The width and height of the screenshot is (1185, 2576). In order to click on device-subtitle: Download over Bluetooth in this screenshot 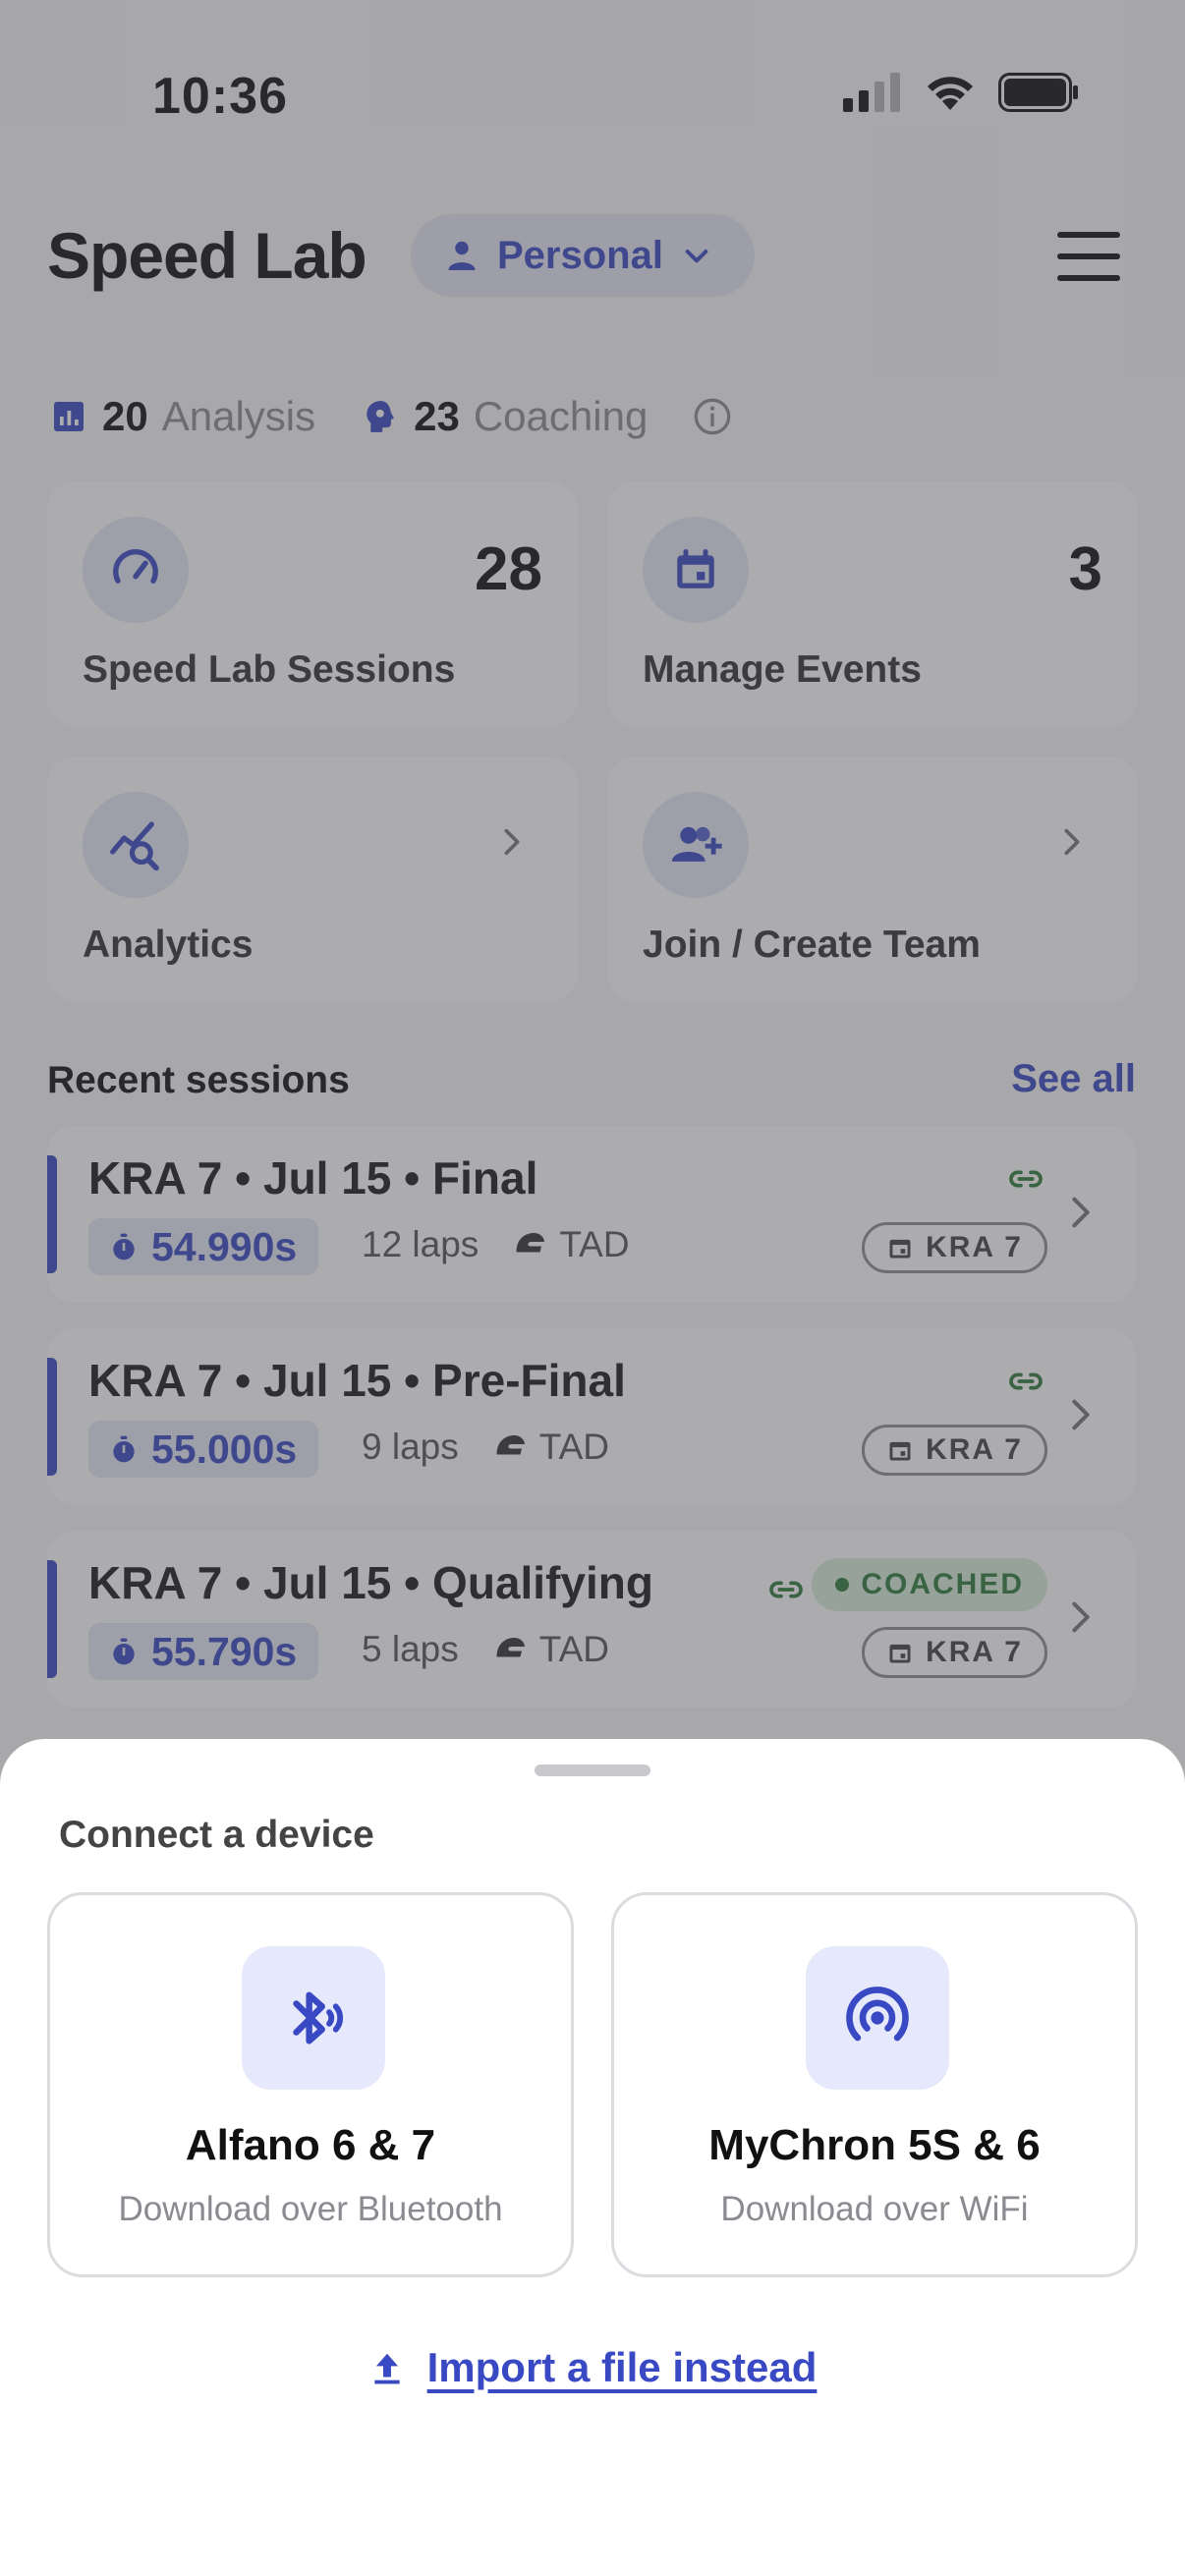, I will do `click(311, 2209)`.